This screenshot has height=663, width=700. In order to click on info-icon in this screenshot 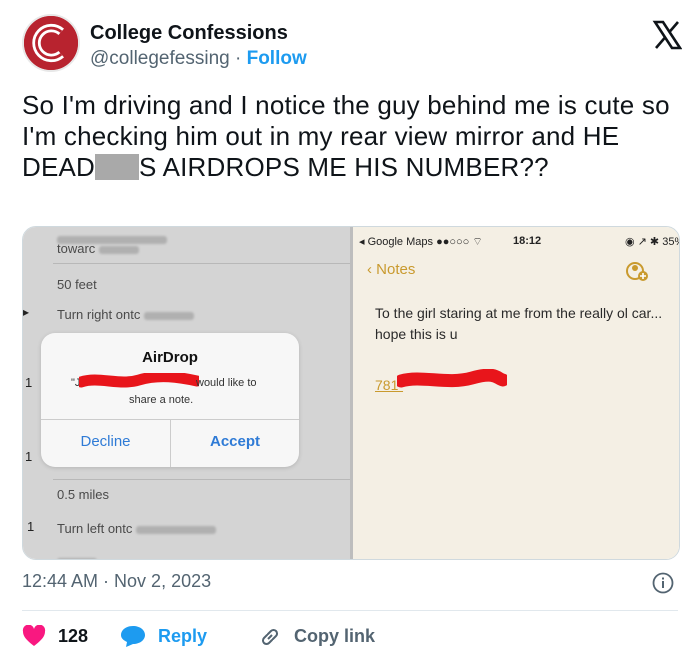, I will do `click(663, 583)`.